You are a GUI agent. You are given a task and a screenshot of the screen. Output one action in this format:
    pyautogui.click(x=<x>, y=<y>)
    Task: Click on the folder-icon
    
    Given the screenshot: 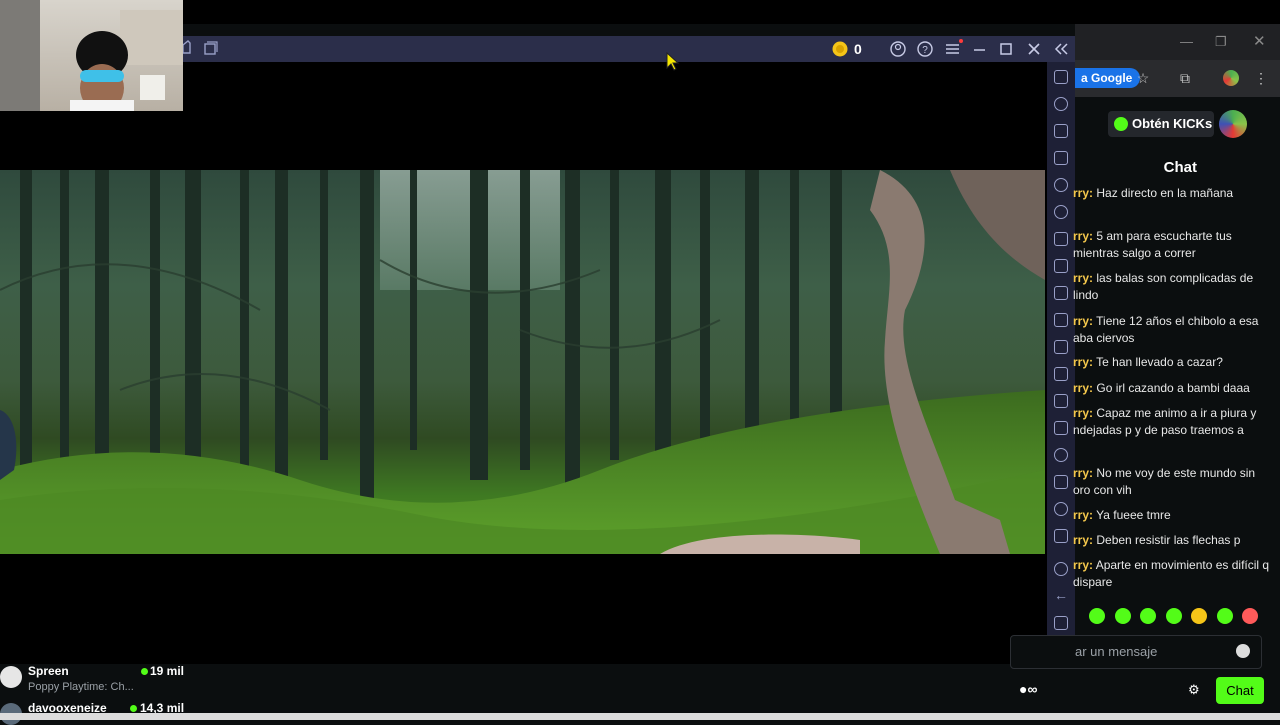 What is the action you would take?
    pyautogui.click(x=1061, y=347)
    